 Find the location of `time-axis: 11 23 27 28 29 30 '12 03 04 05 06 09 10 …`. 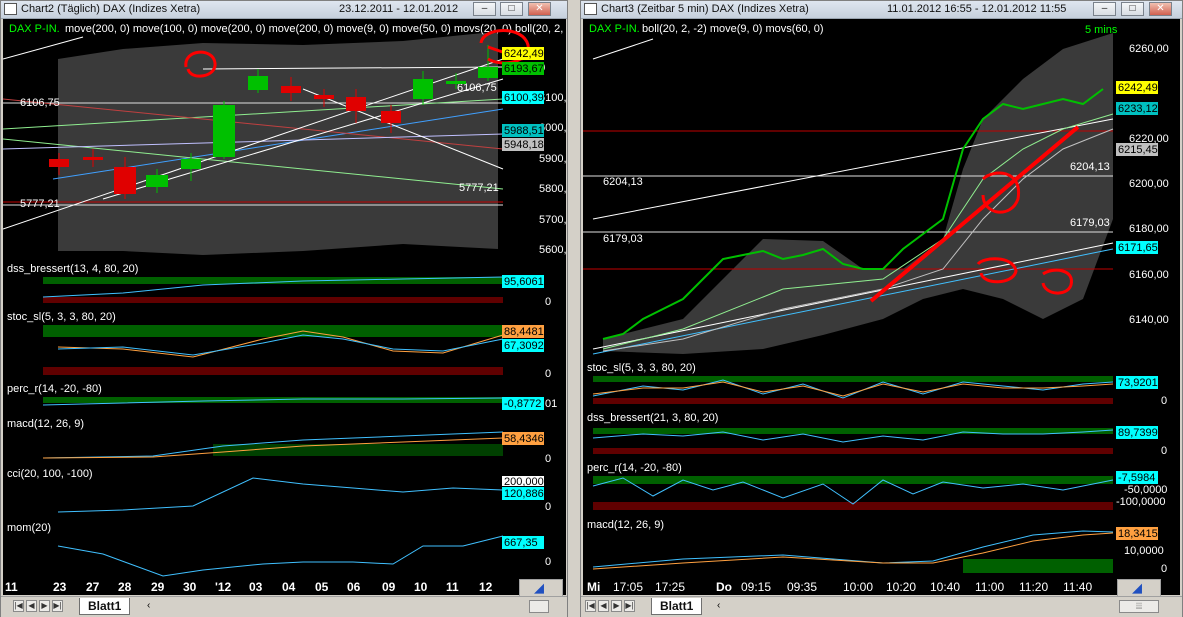

time-axis: 11 23 27 28 29 30 '12 03 04 05 06 09 10 … is located at coordinates (284, 587).